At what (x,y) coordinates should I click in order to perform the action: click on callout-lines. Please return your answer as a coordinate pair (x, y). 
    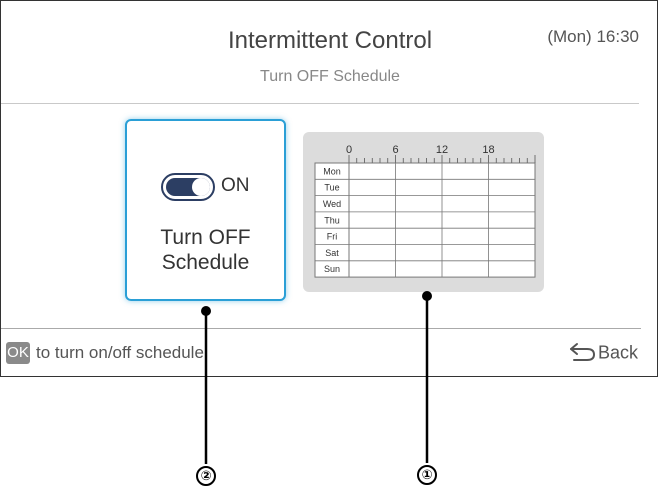
    Looking at the image, I should click on (316, 377).